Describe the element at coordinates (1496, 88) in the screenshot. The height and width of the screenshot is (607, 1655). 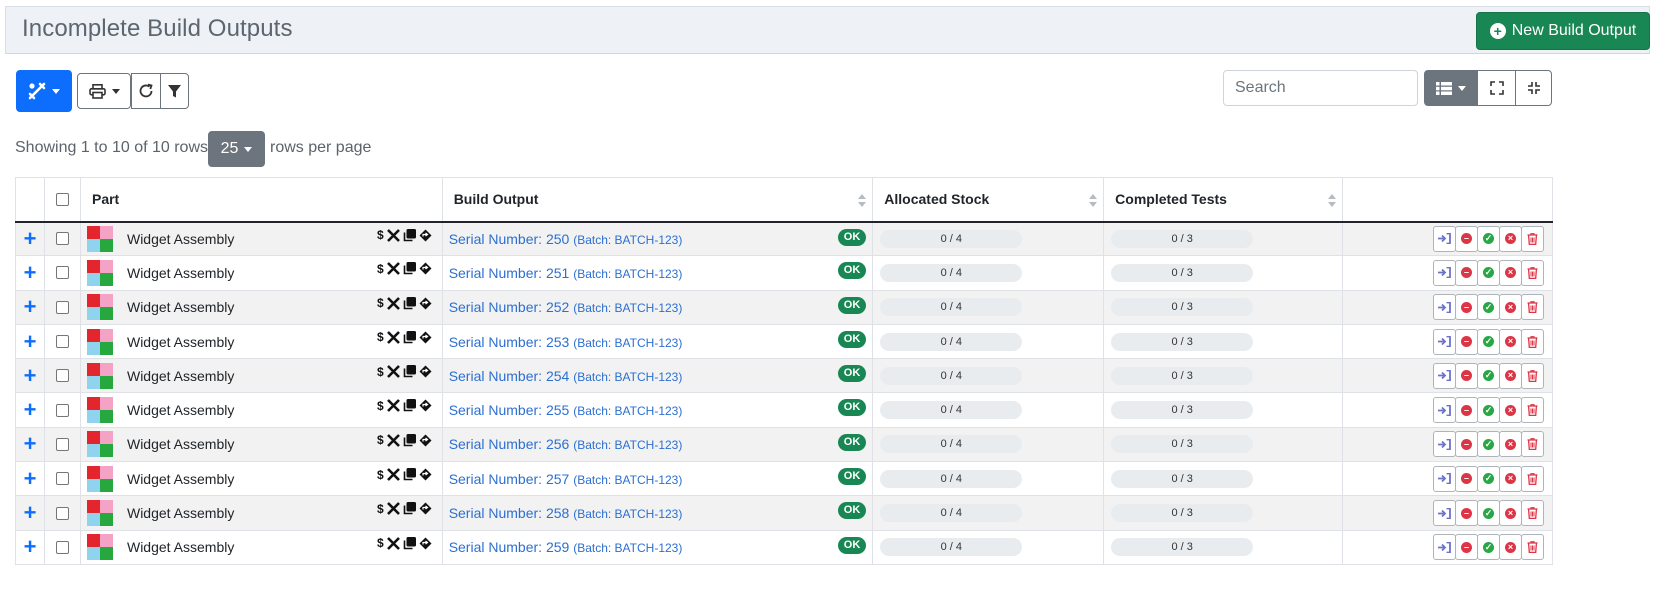
I see `expand-all-button` at that location.